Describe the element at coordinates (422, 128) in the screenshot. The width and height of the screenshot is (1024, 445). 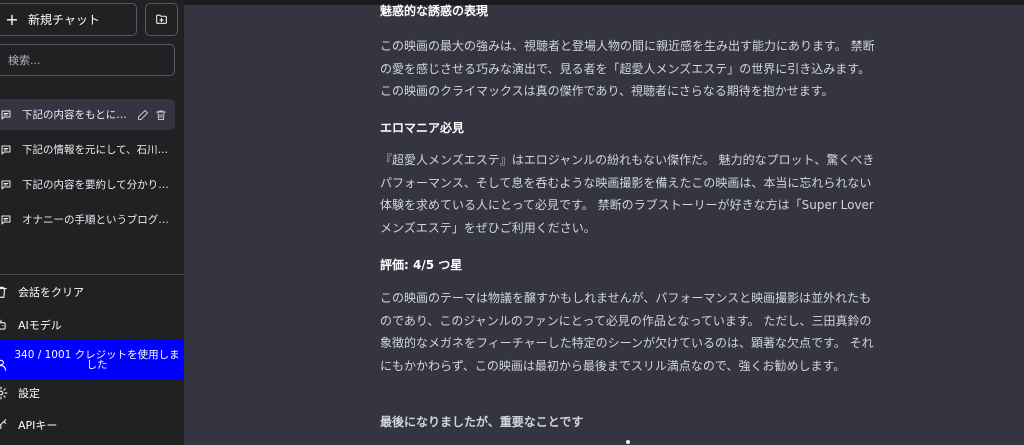
I see `section-heading: エロマニア必見` at that location.